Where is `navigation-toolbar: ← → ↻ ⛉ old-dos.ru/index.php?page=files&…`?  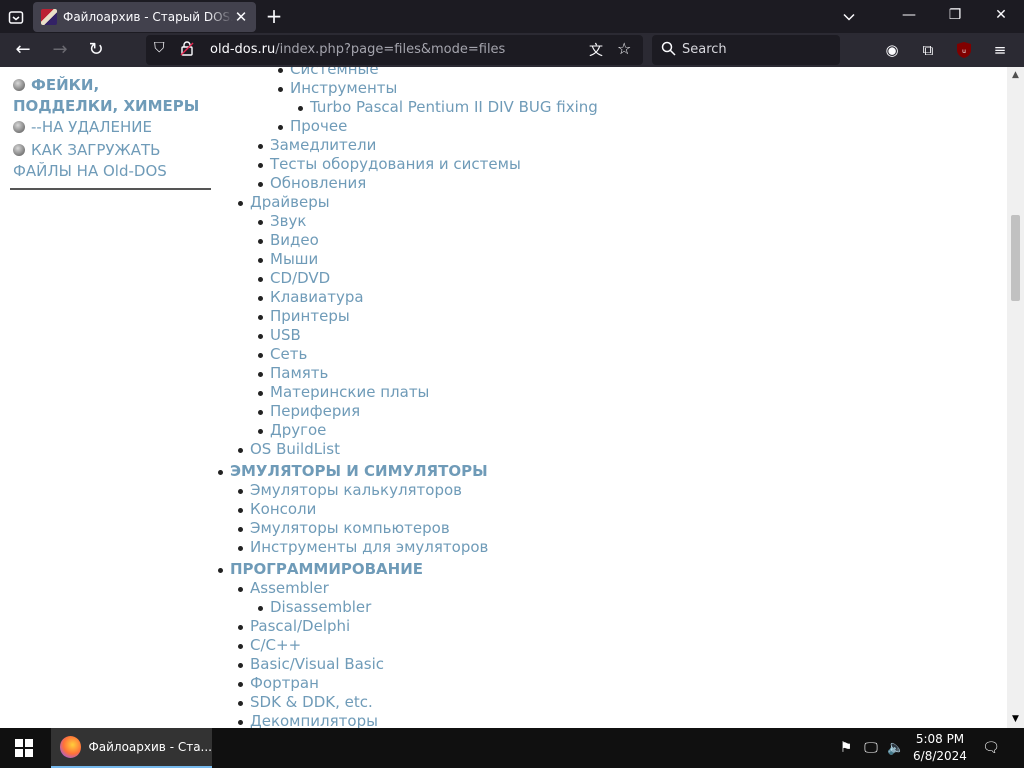 navigation-toolbar: ← → ↻ ⛉ old-dos.ru/index.php?page=files&… is located at coordinates (512, 50).